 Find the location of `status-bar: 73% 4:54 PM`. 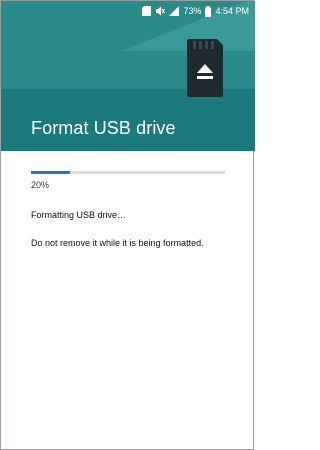

status-bar: 73% 4:54 PM is located at coordinates (195, 11).